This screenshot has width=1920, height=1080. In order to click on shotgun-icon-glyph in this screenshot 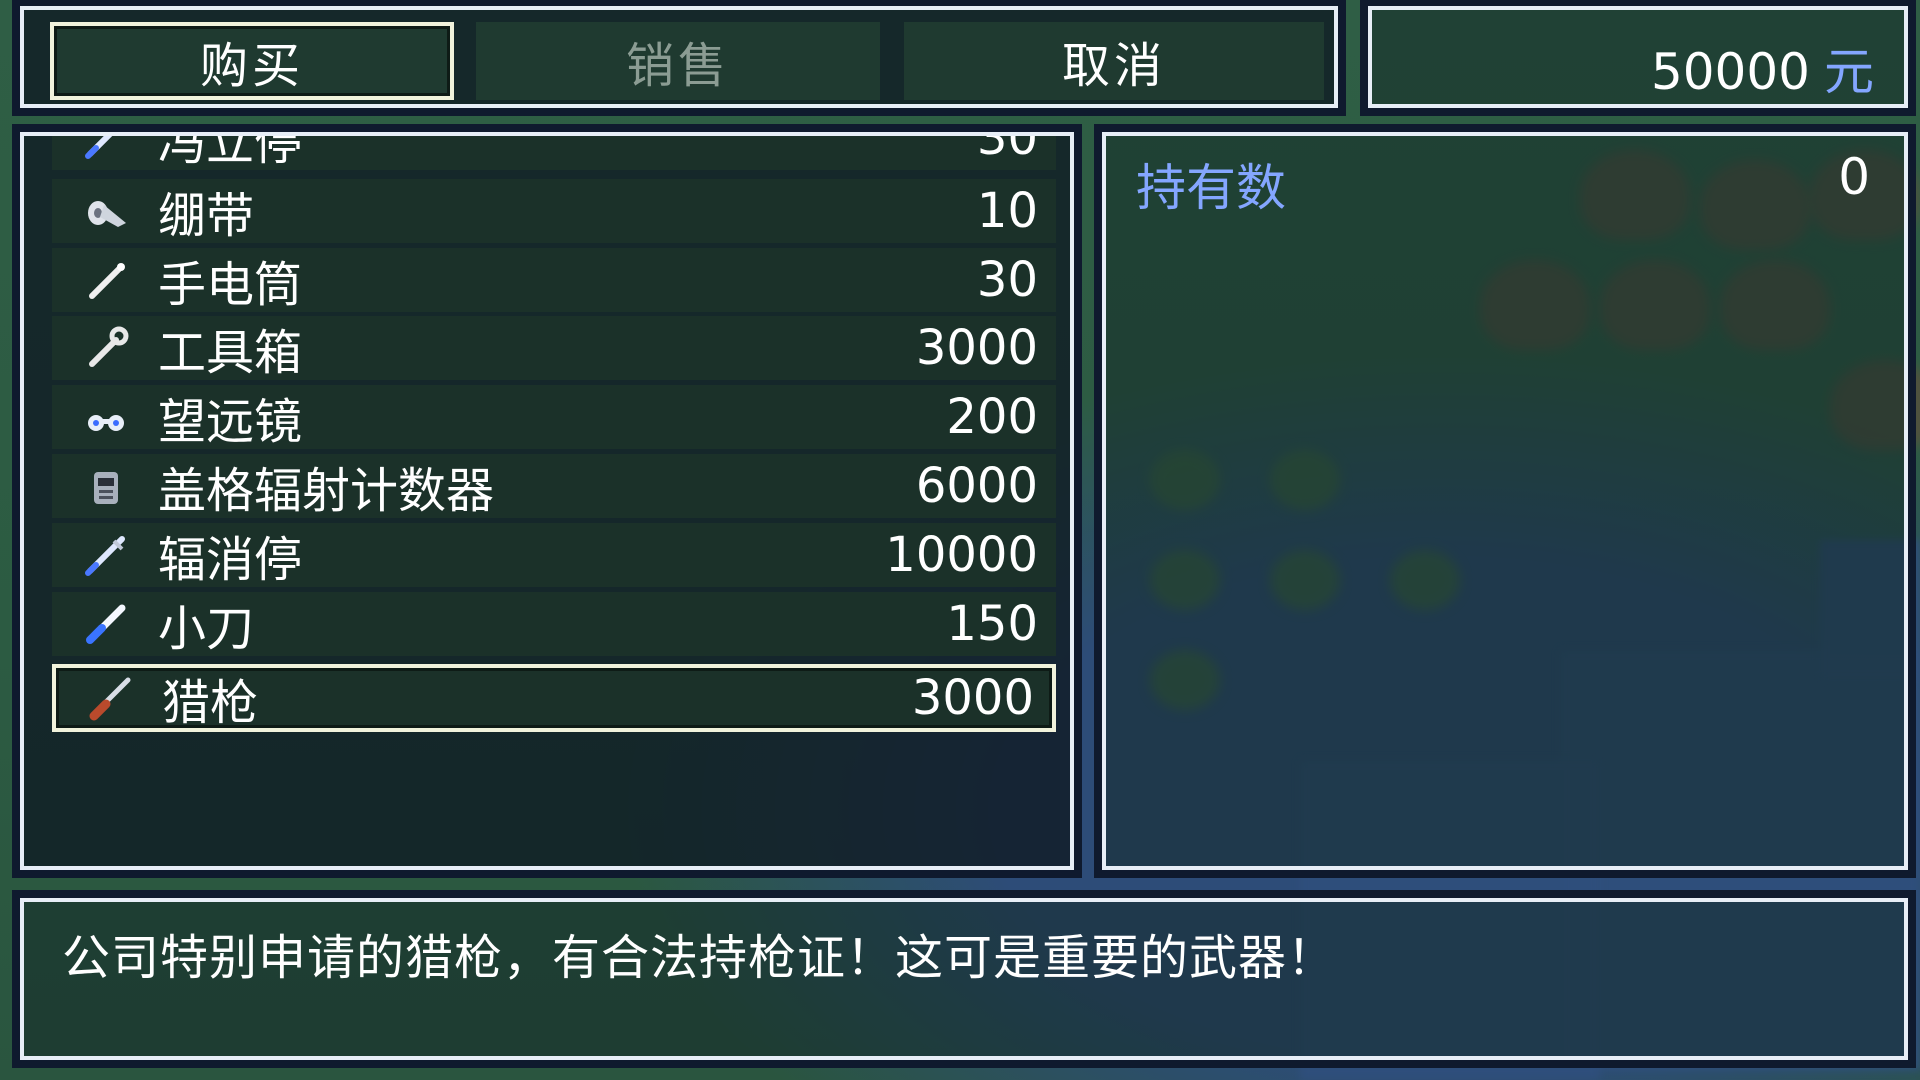, I will do `click(110, 699)`.